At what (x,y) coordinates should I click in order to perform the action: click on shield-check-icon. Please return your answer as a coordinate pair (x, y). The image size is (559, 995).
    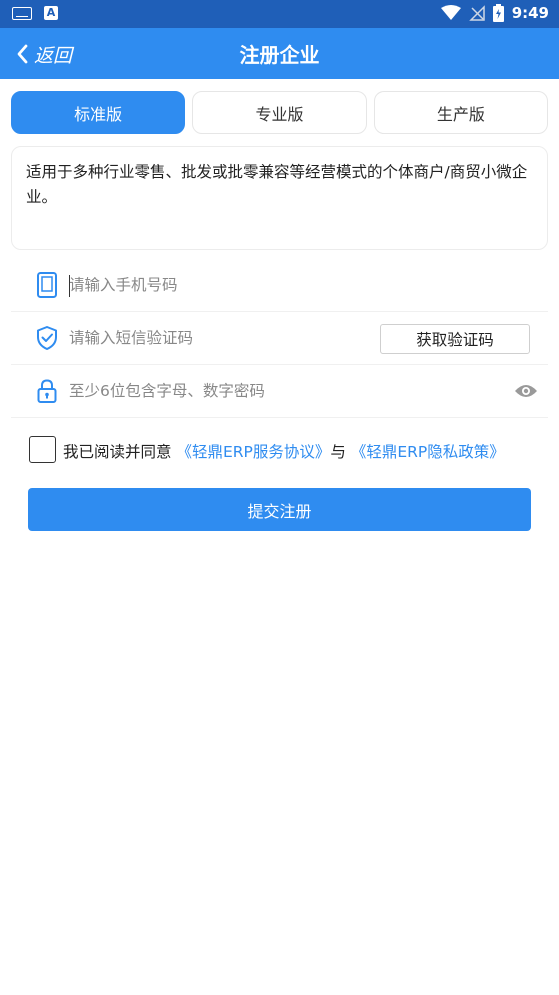
    Looking at the image, I should click on (47, 338).